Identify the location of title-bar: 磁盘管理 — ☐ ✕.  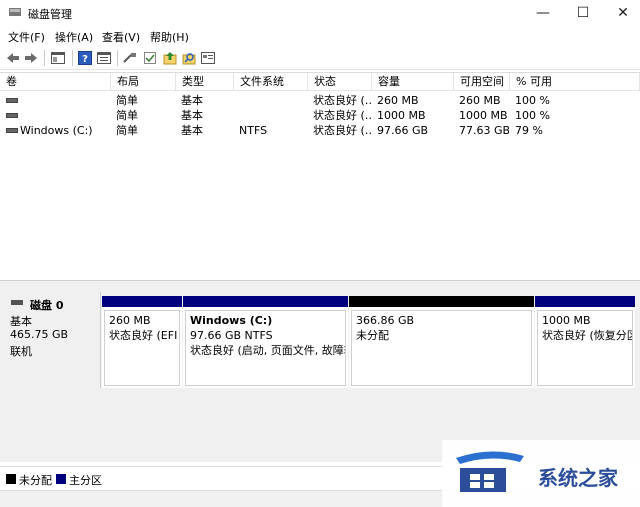
(320, 13).